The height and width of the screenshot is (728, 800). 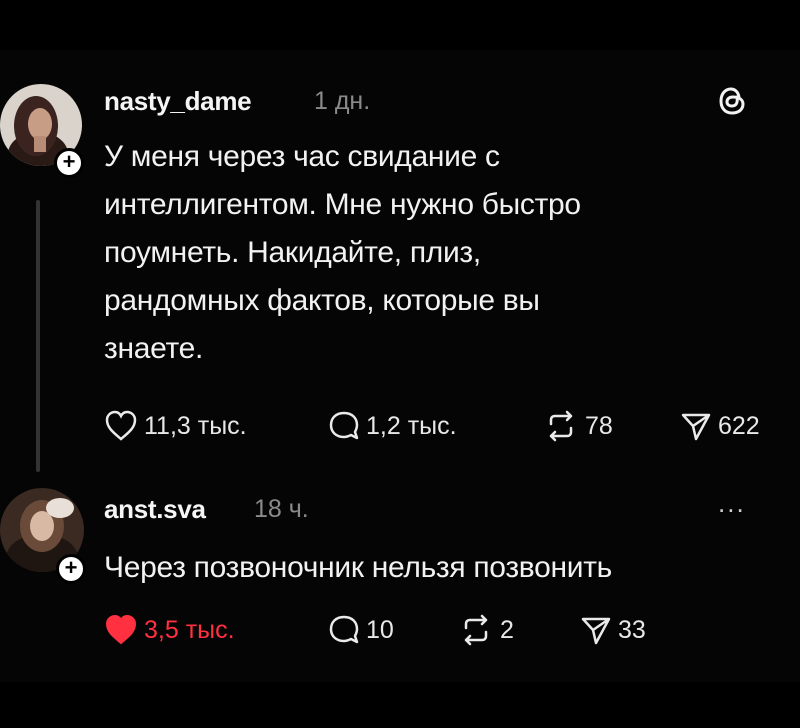 What do you see at coordinates (292, 252) in the screenshot?
I see `post-text-line: поумнеть. Накидайте, плиз,` at bounding box center [292, 252].